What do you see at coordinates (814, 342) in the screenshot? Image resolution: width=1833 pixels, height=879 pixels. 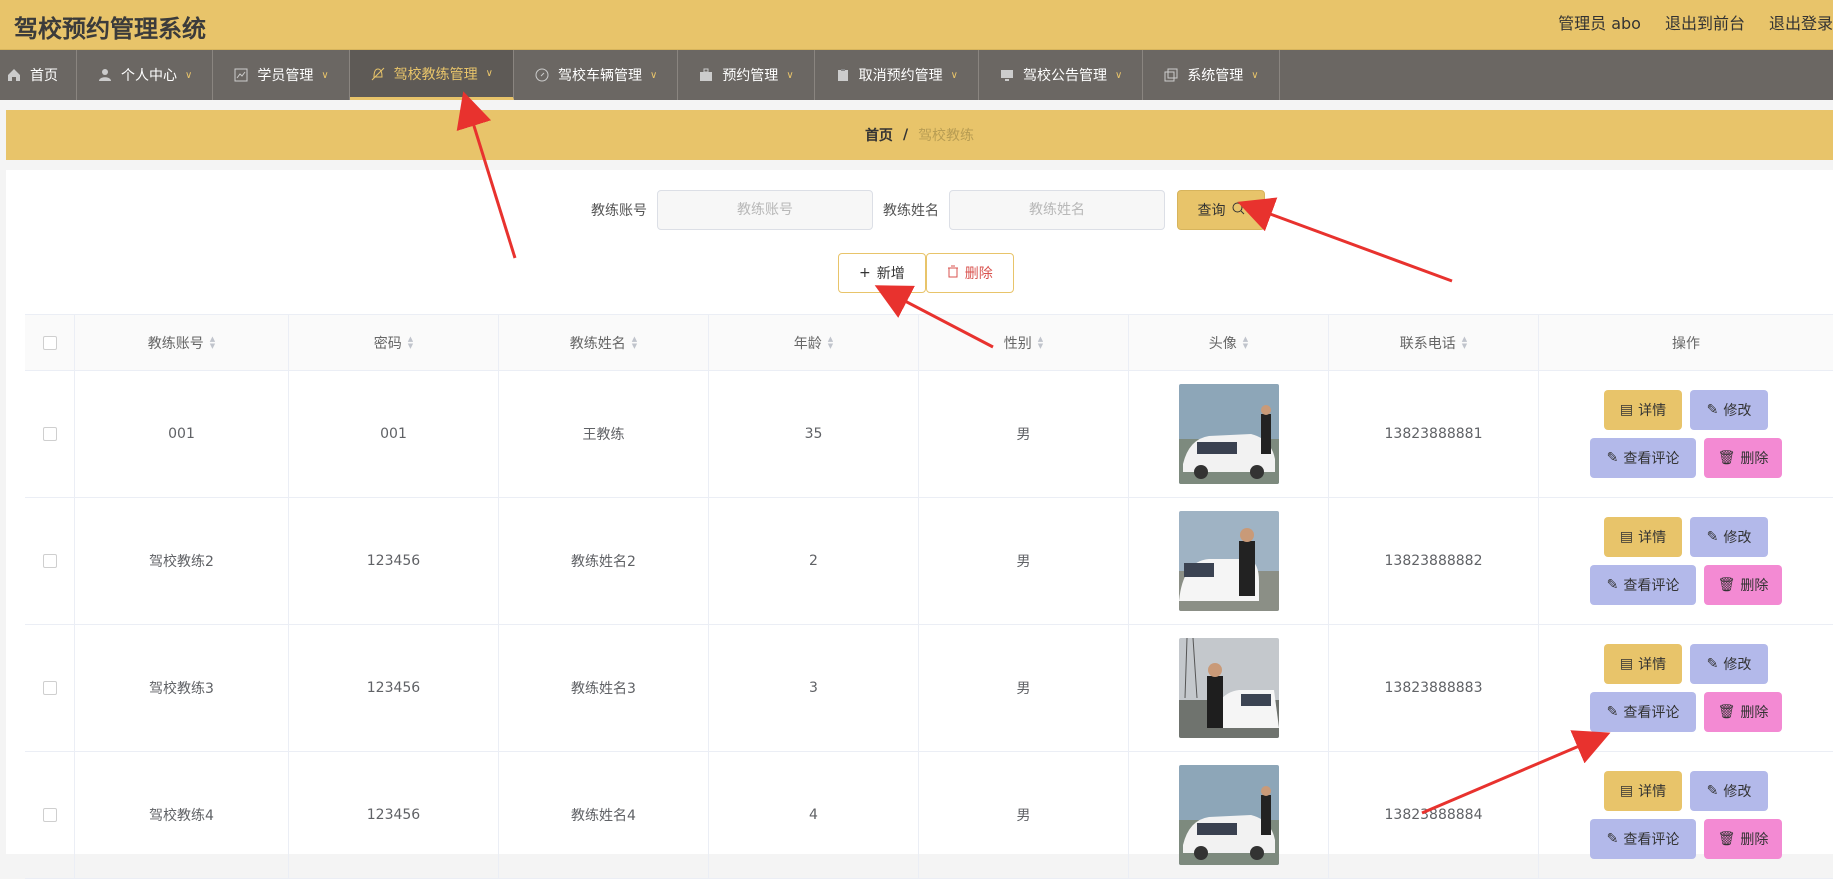 I see `header-age: 年龄 ▲ ▼` at bounding box center [814, 342].